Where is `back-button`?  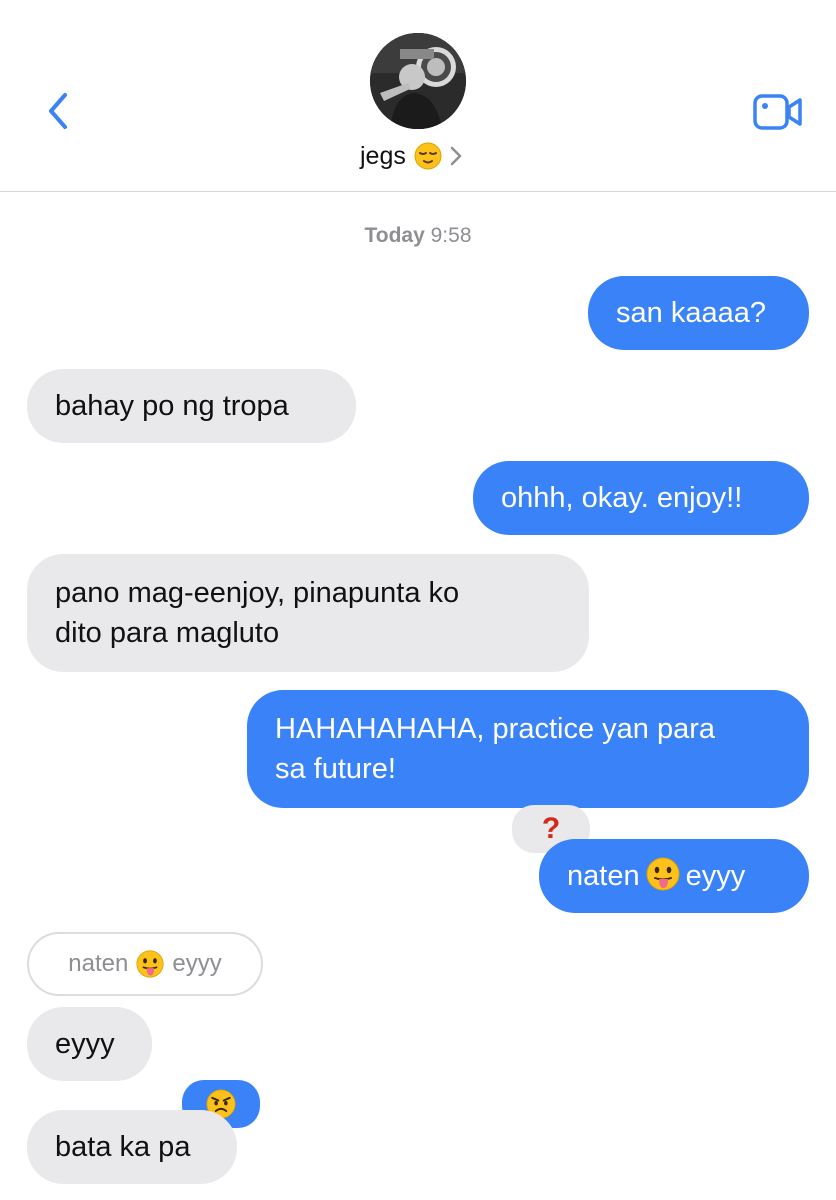
back-button is located at coordinates (58, 111).